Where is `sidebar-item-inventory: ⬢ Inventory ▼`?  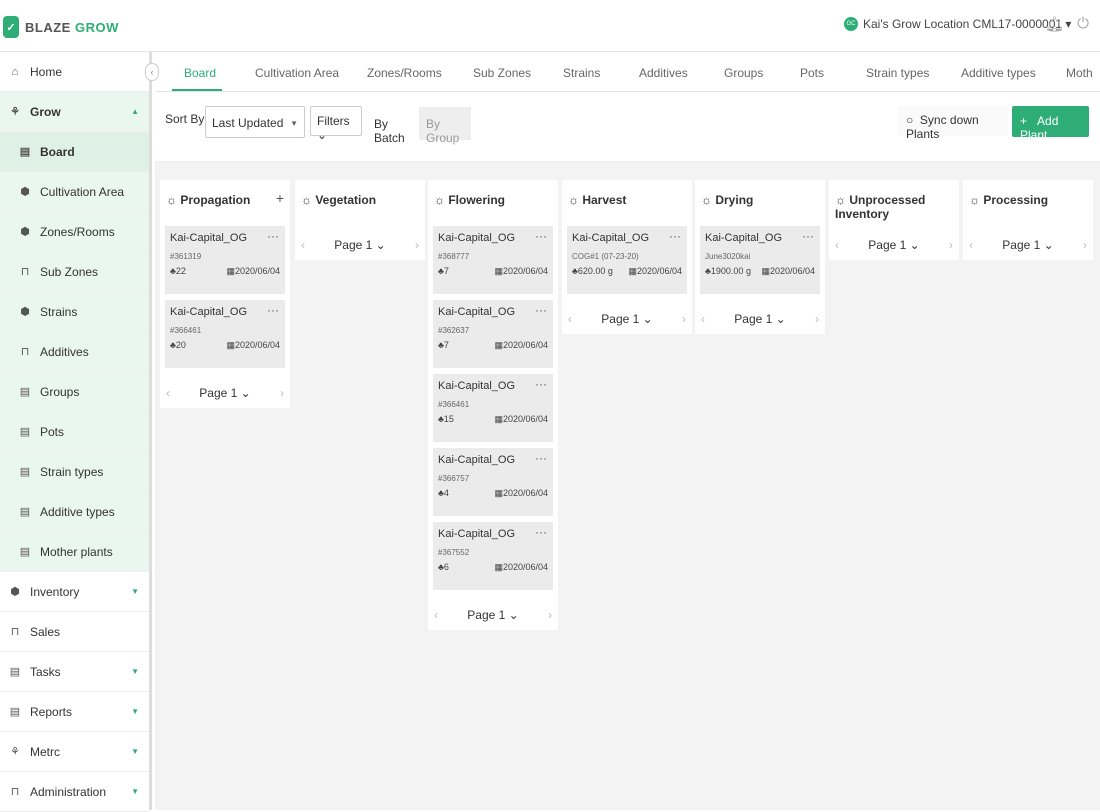
sidebar-item-inventory: ⬢ Inventory ▼ is located at coordinates (74, 592).